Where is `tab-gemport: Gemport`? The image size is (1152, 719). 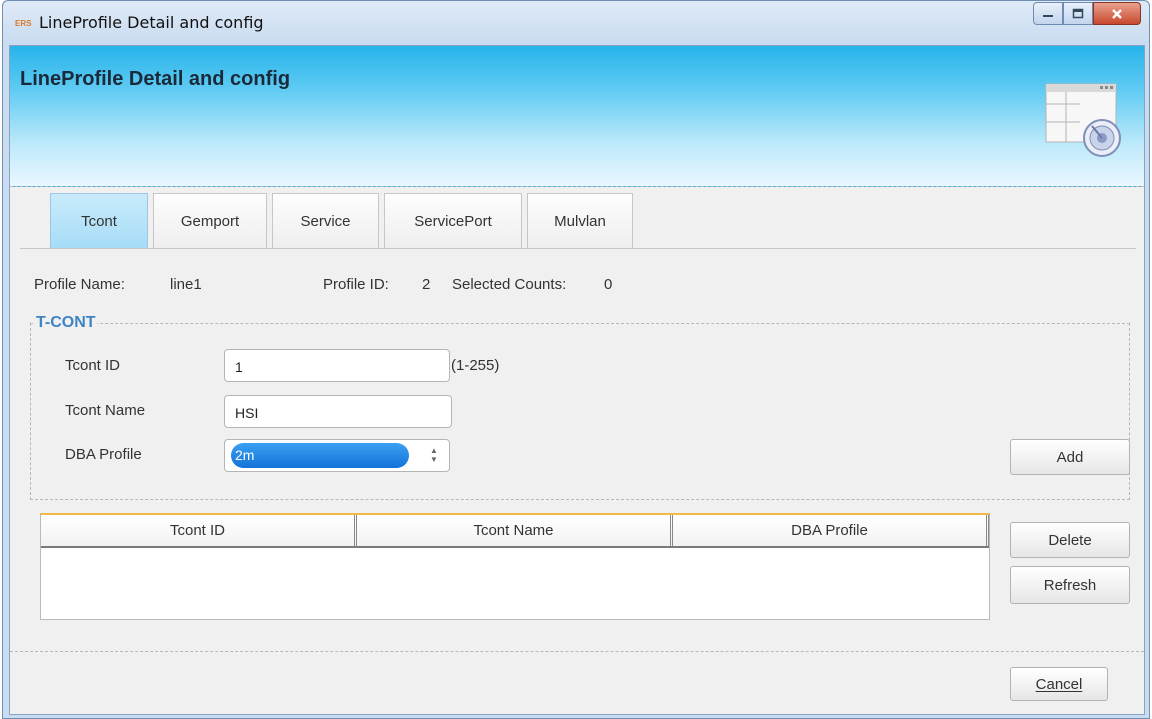
tab-gemport: Gemport is located at coordinates (210, 221).